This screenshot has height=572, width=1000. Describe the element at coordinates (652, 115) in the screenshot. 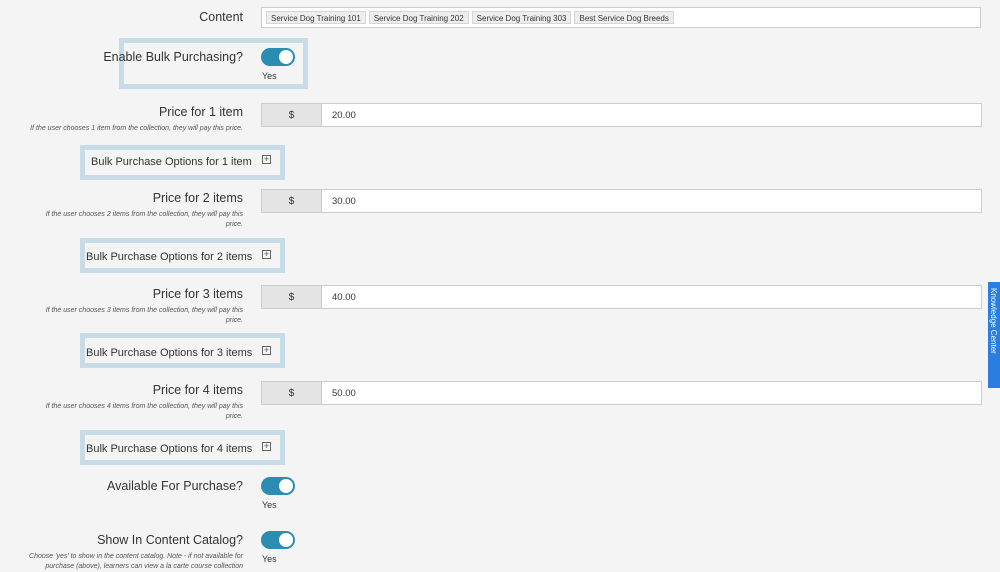

I see `price-1-input: 20.00` at that location.